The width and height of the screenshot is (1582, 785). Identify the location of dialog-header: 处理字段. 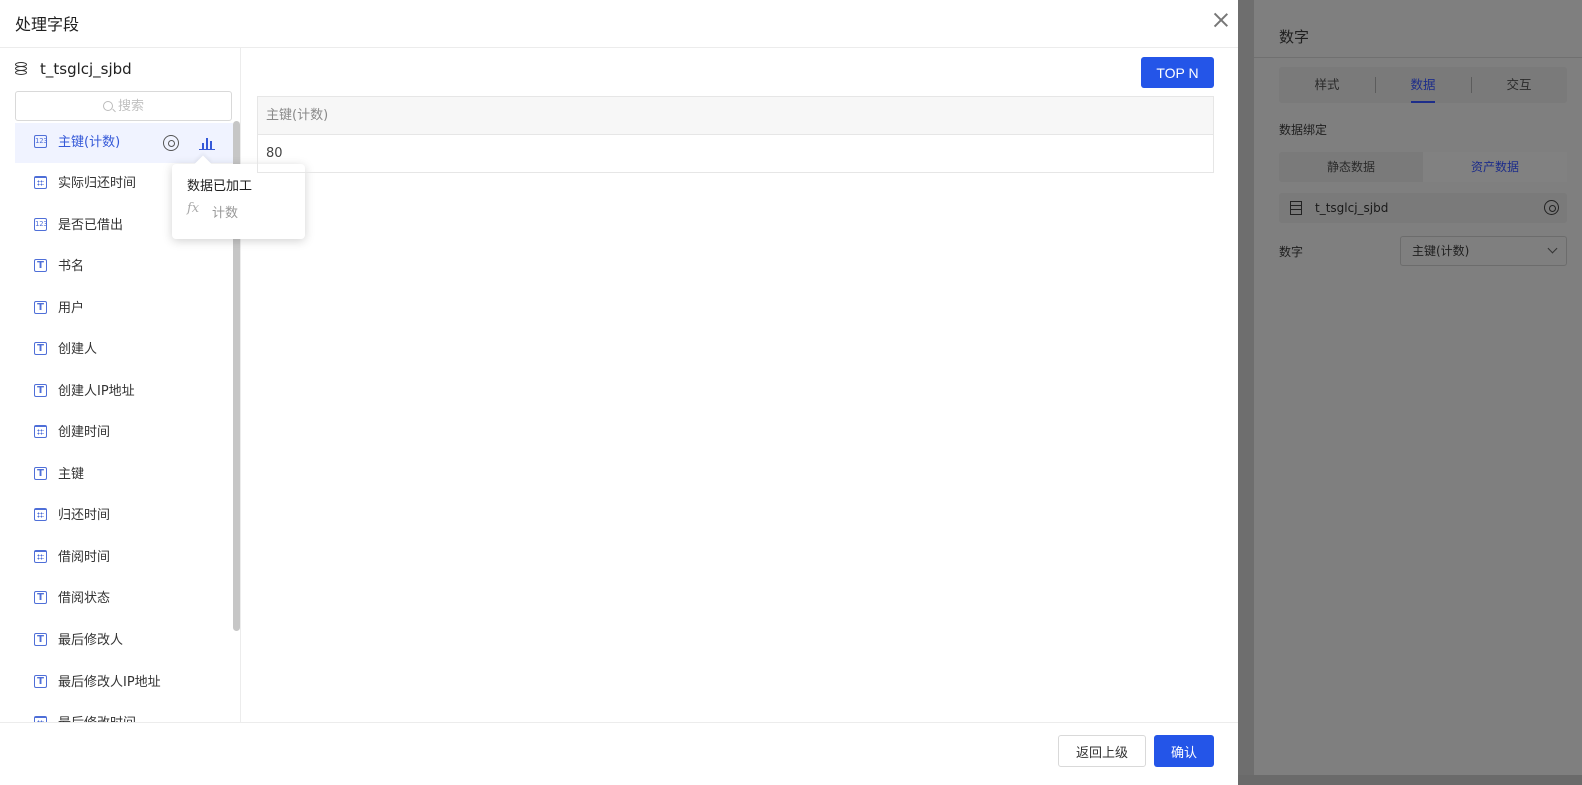
(619, 24).